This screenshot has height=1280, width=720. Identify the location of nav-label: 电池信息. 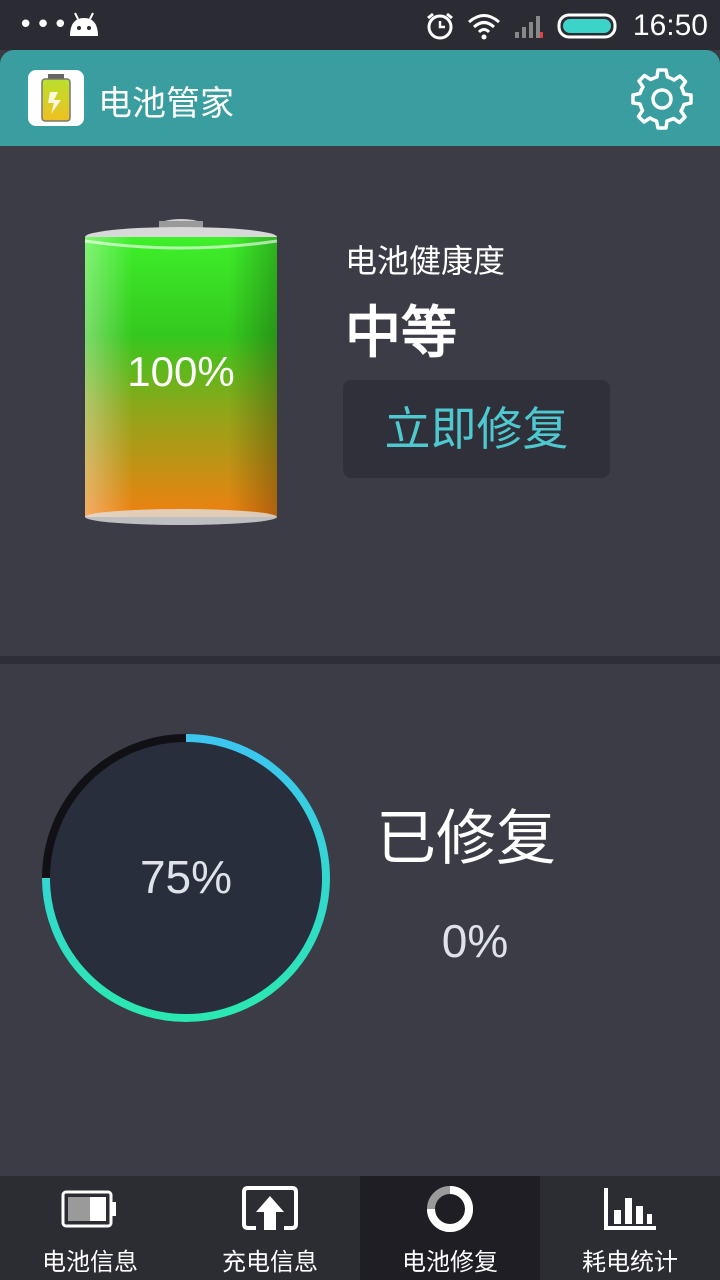
(90, 1262).